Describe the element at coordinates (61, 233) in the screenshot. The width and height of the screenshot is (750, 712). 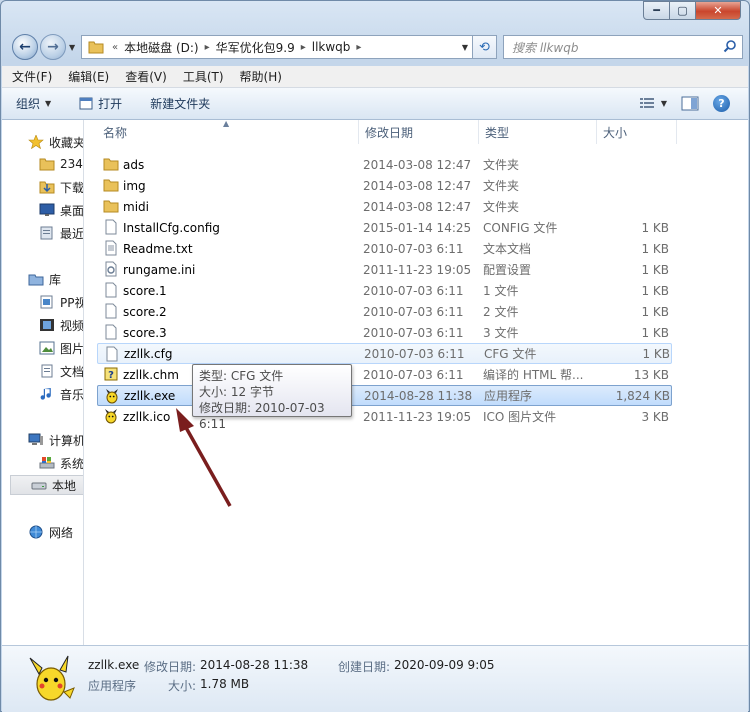
I see `nav-recent: 最近` at that location.